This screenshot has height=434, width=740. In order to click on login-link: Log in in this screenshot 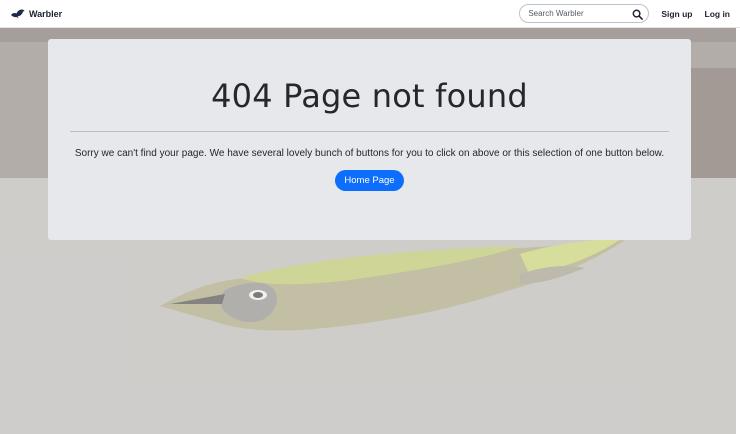, I will do `click(718, 14)`.